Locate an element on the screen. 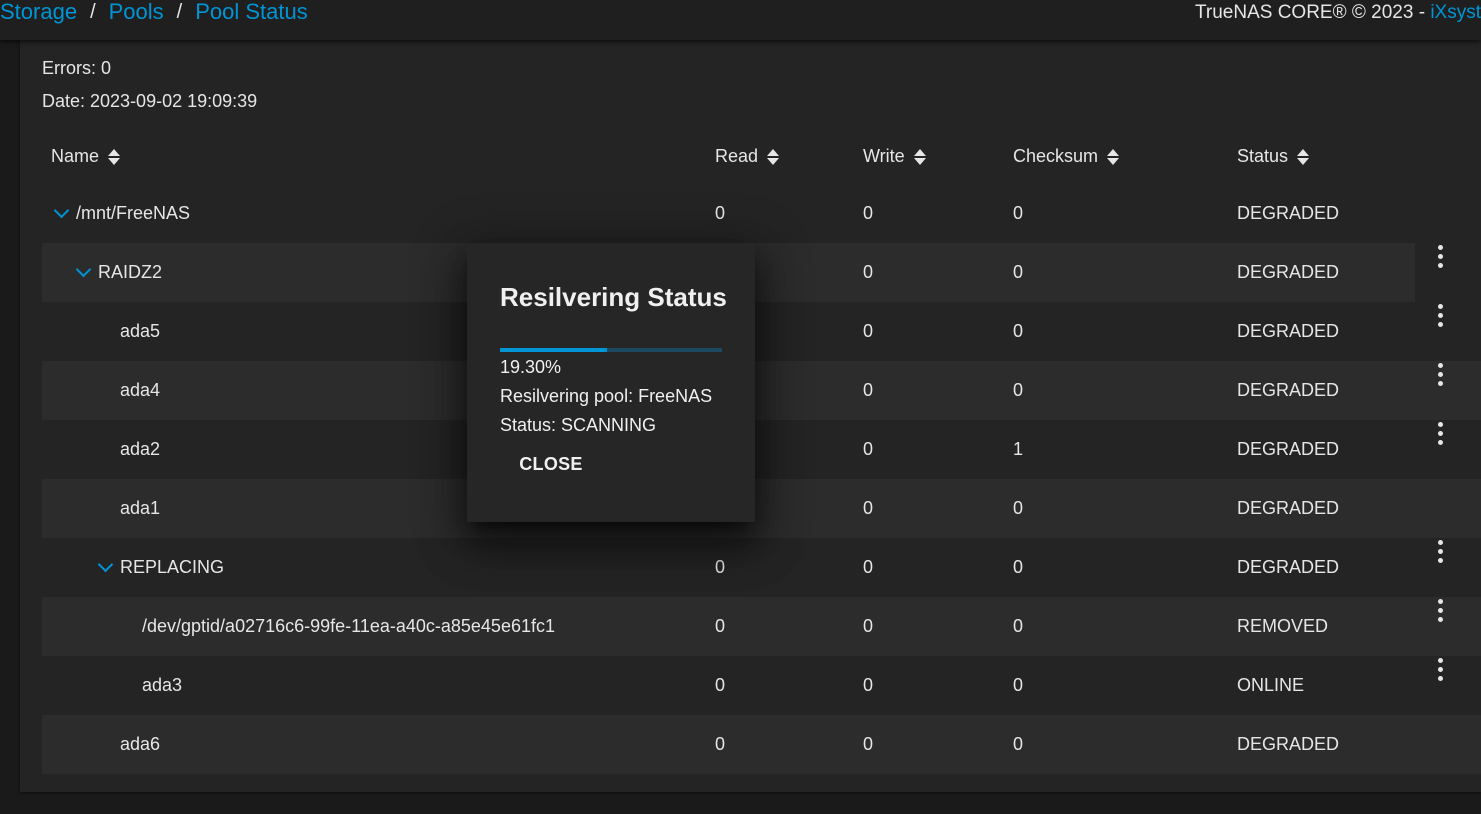 This screenshot has height=814, width=1481. row-name-label: ada4 is located at coordinates (140, 390).